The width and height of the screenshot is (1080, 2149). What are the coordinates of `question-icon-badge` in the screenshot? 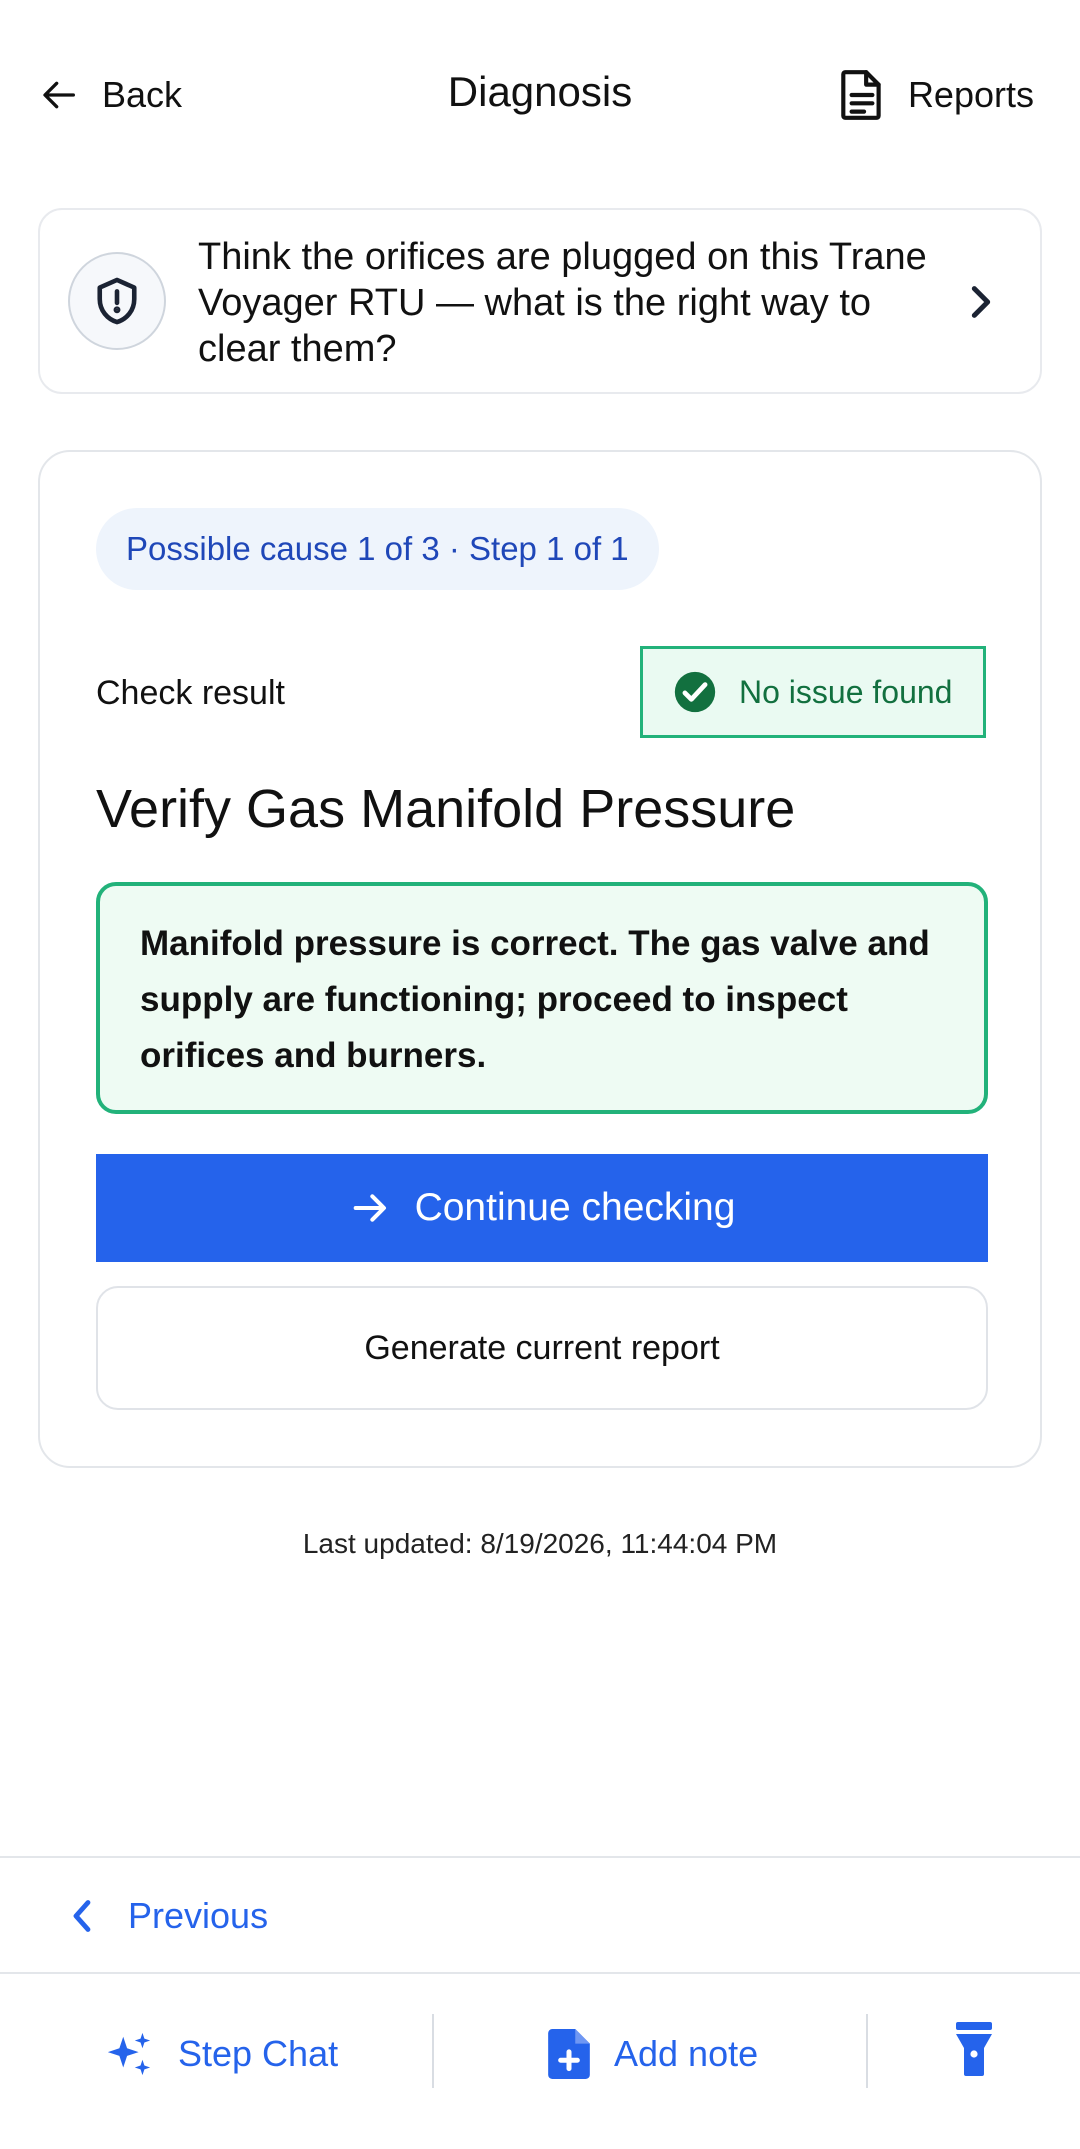 It's located at (117, 301).